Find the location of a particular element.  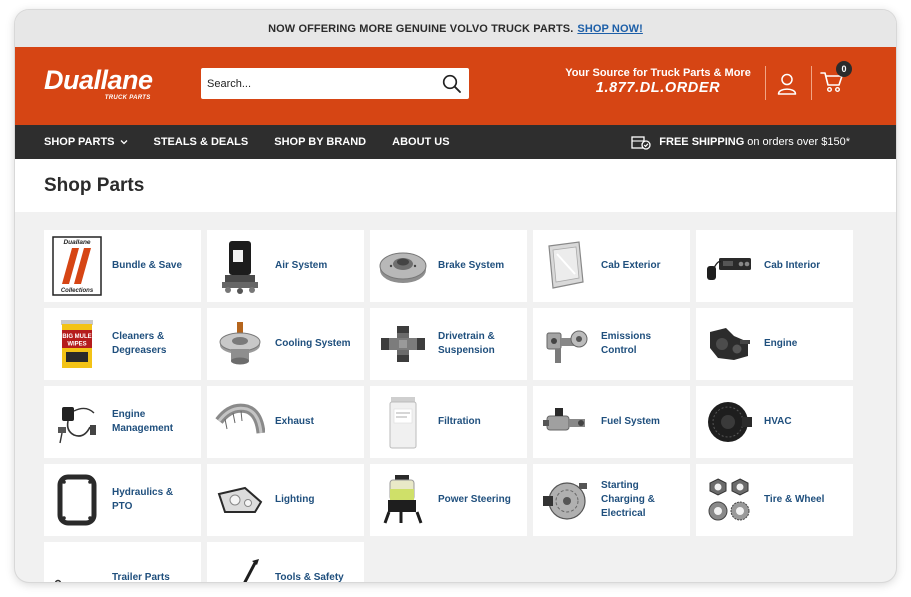

chevron-down-icon is located at coordinates (123, 142).